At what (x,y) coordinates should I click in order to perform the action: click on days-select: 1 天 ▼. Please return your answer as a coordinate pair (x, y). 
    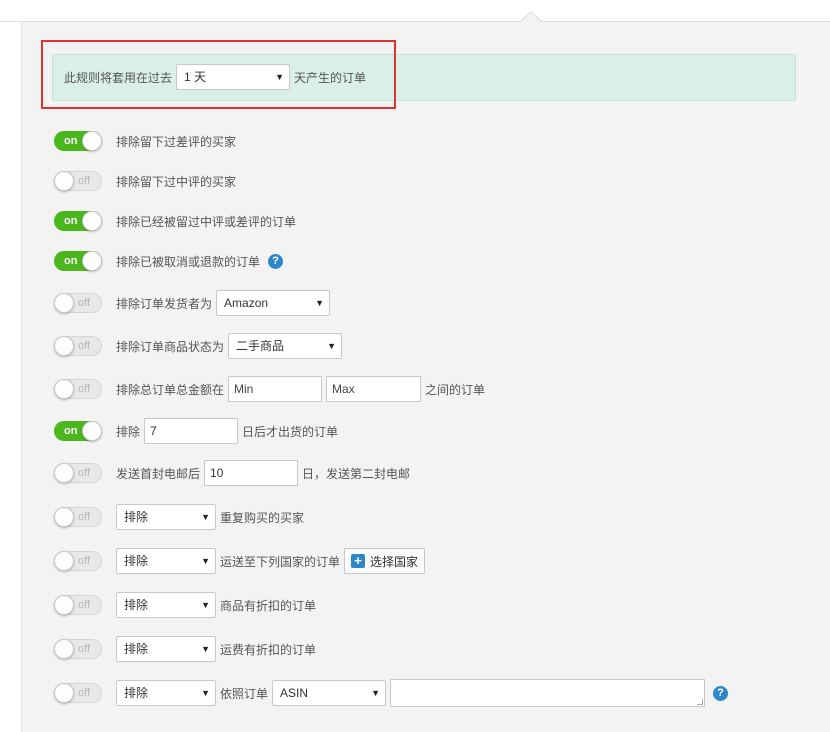
    Looking at the image, I should click on (233, 77).